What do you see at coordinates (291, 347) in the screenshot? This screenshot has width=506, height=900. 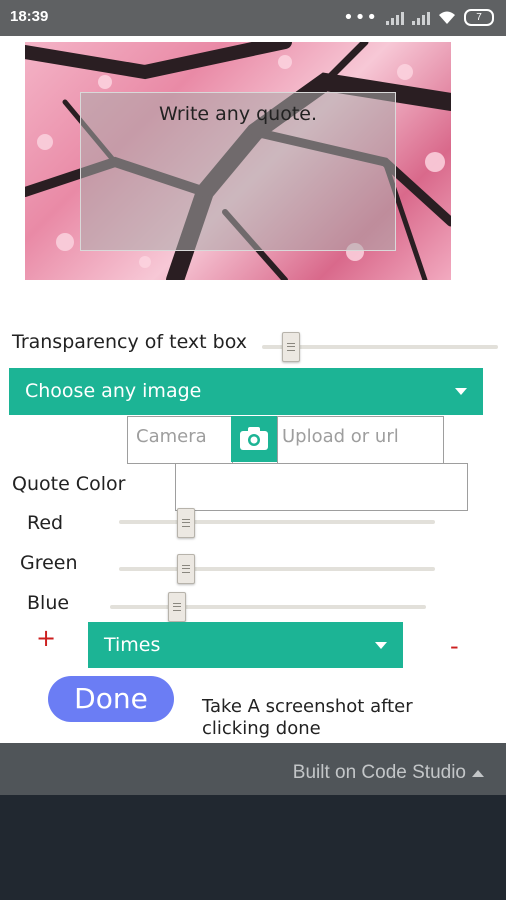 I see `transparency-slider-thumb` at bounding box center [291, 347].